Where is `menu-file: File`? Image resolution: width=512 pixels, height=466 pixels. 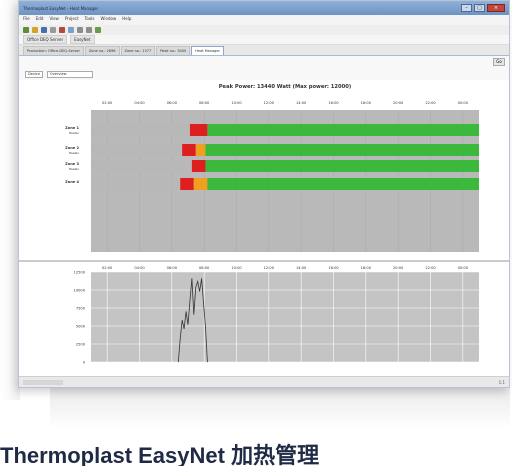 menu-file: File is located at coordinates (26, 20).